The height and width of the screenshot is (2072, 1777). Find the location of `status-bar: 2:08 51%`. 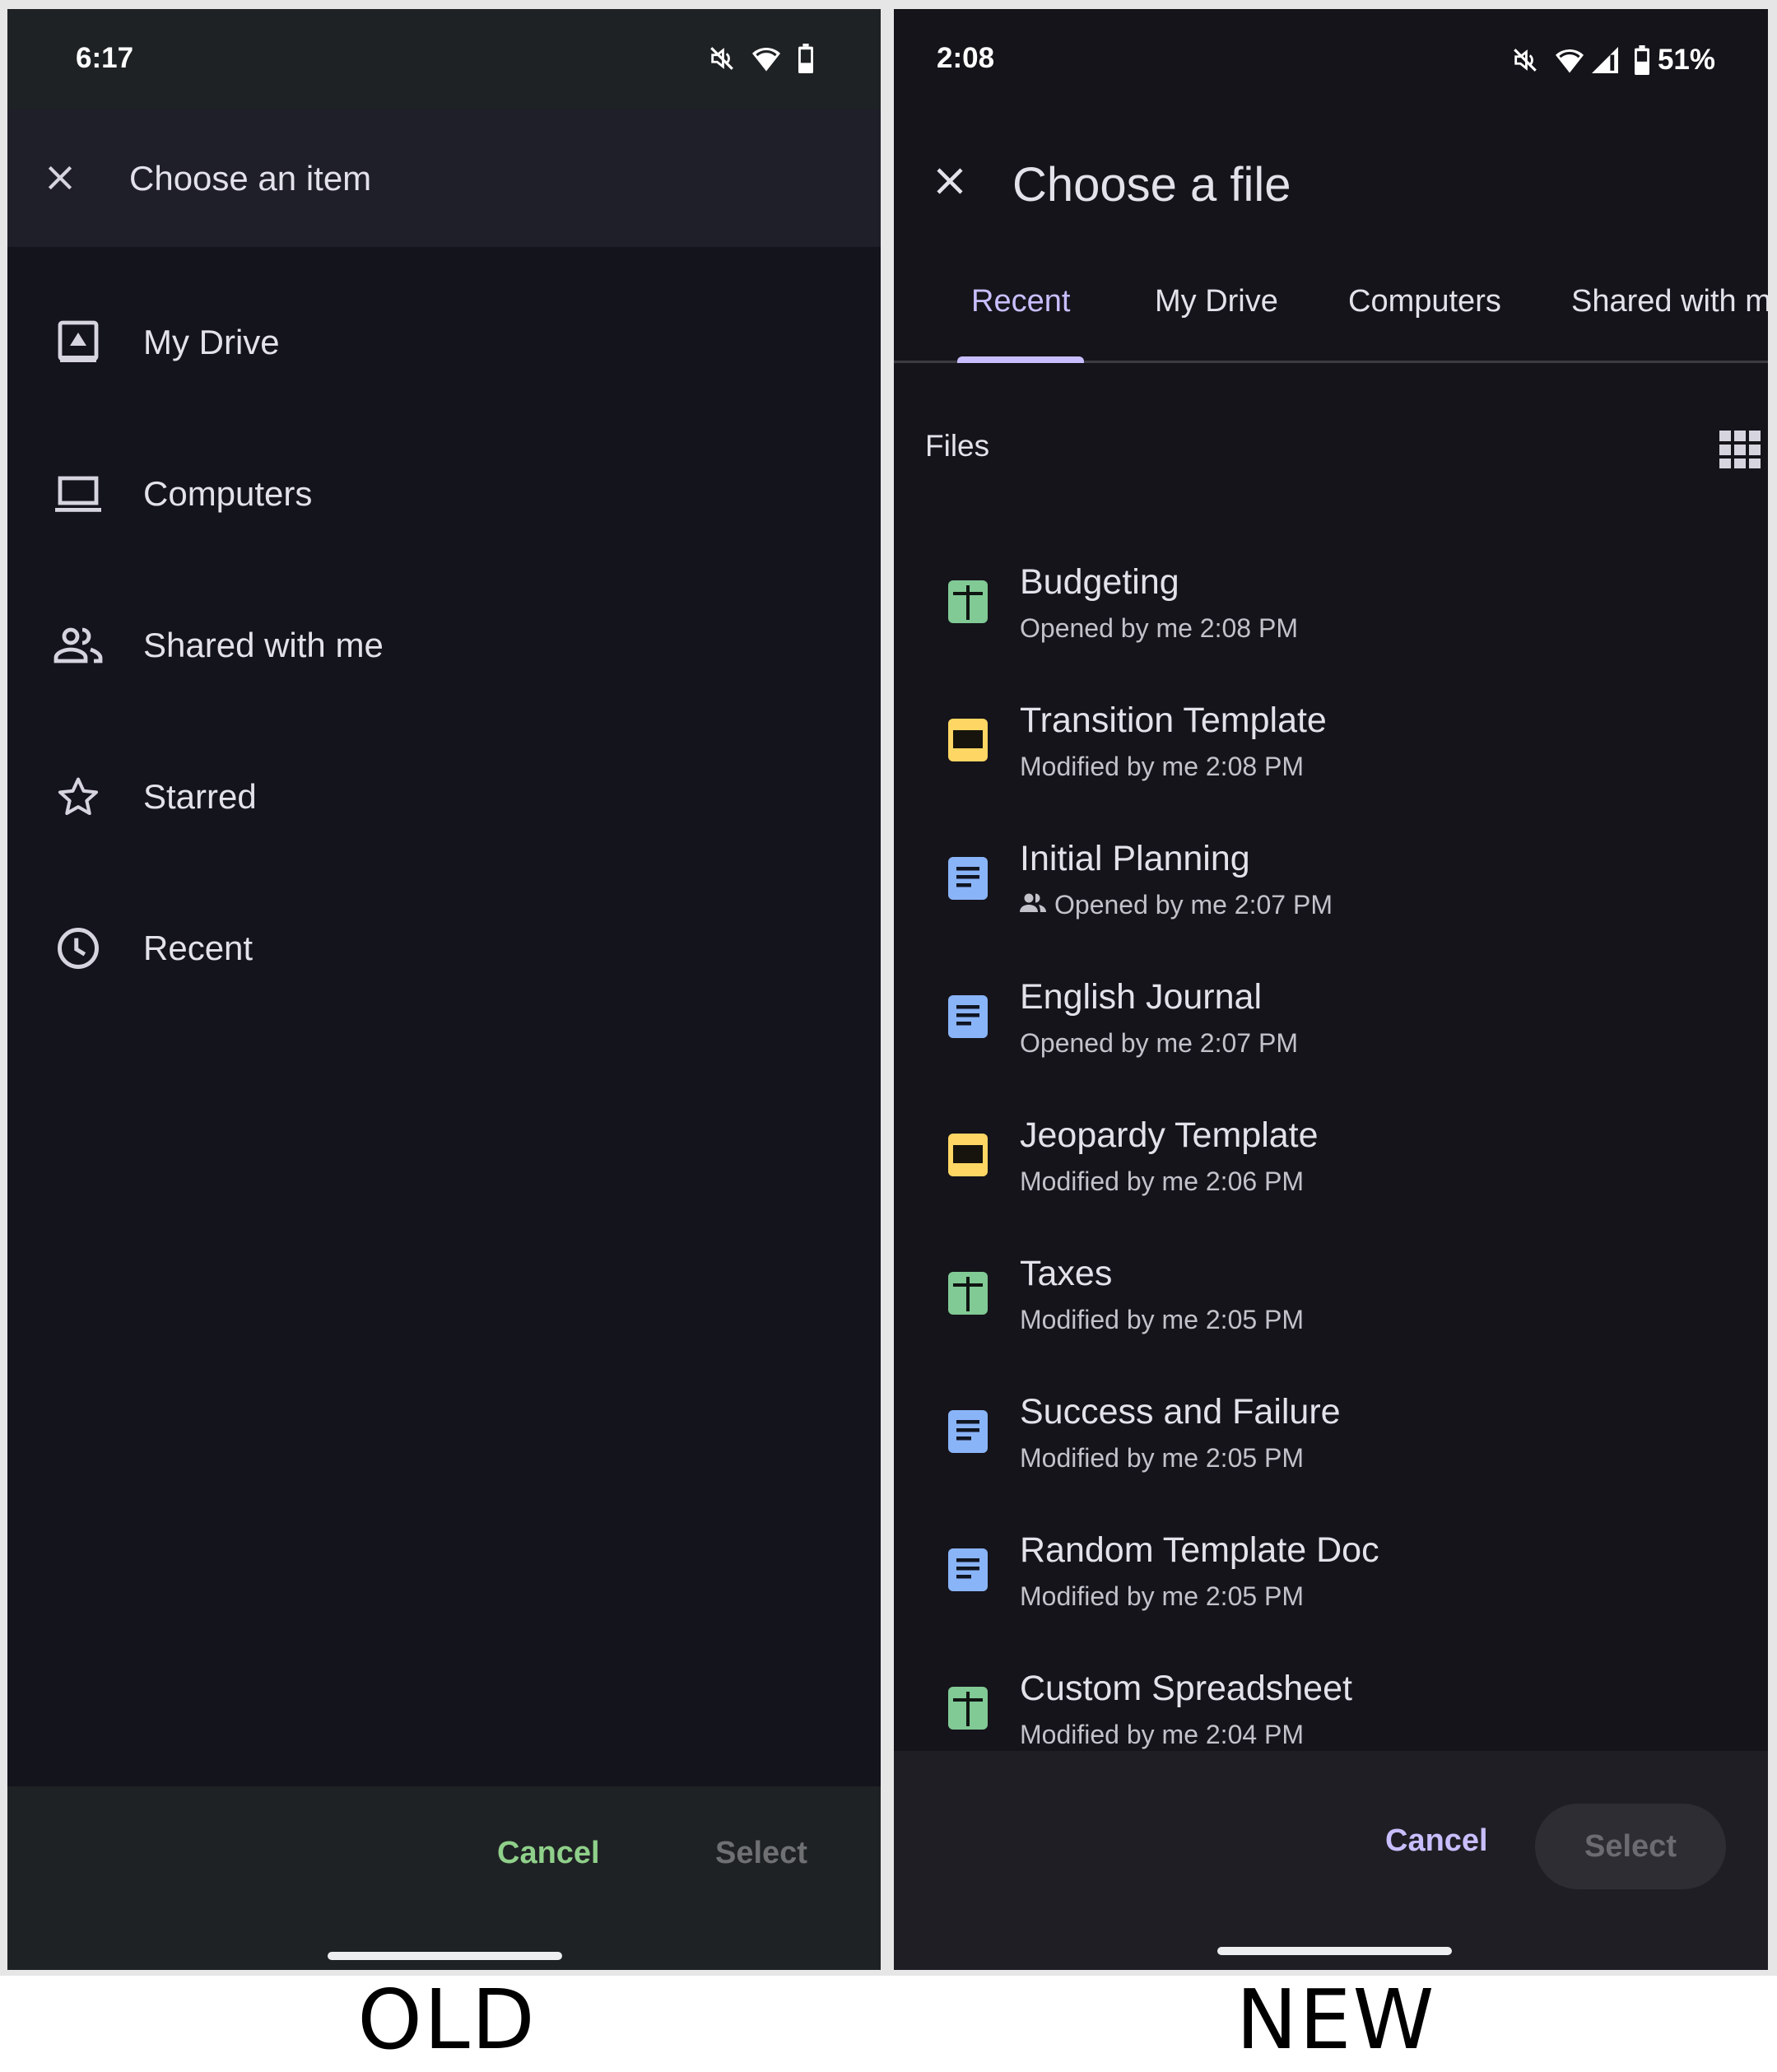

status-bar: 2:08 51% is located at coordinates (1331, 59).